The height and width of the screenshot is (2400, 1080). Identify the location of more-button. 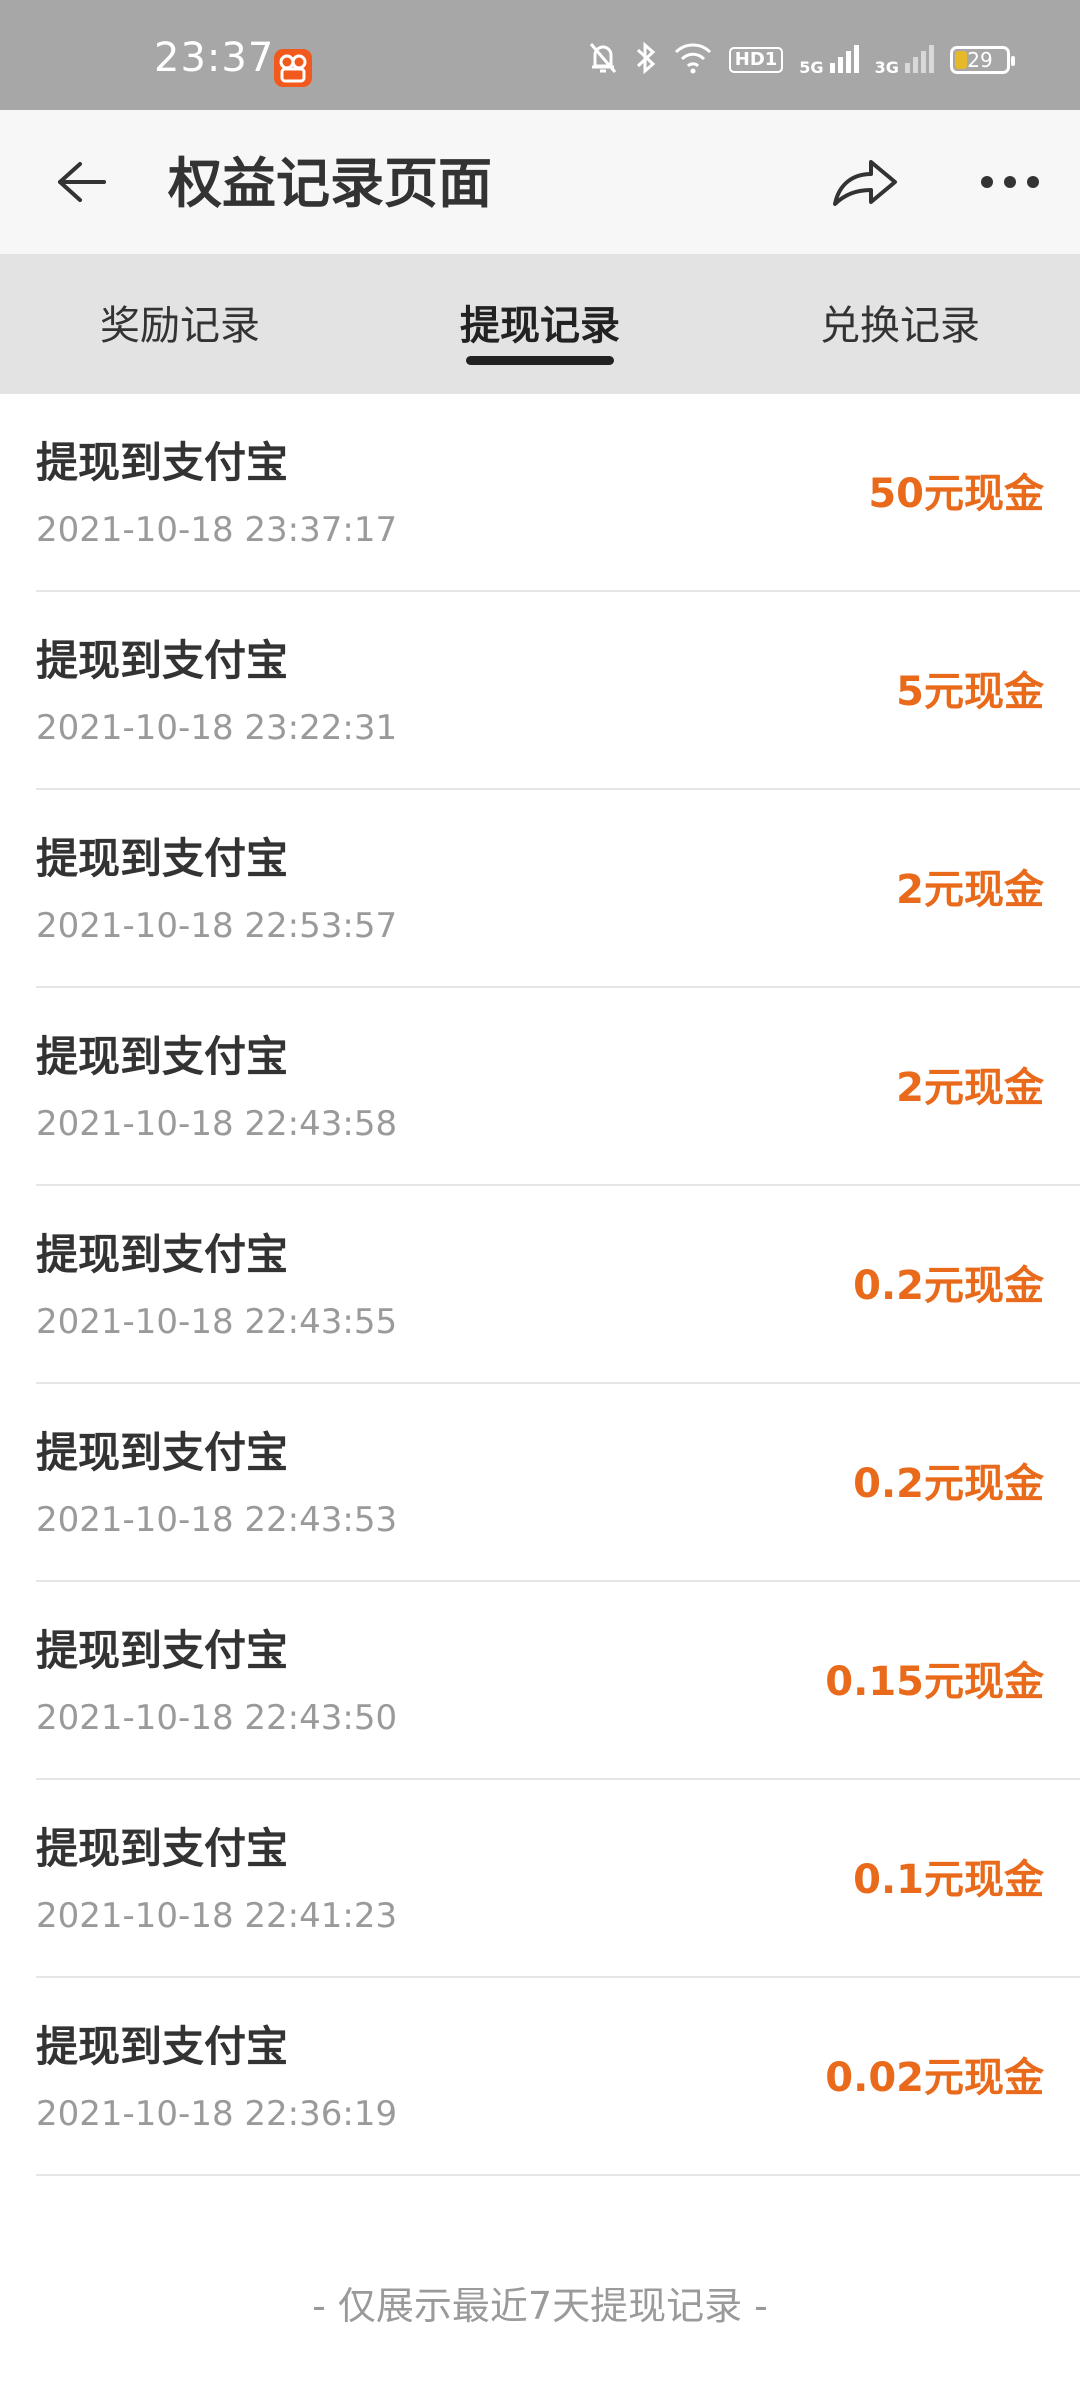
(1010, 182).